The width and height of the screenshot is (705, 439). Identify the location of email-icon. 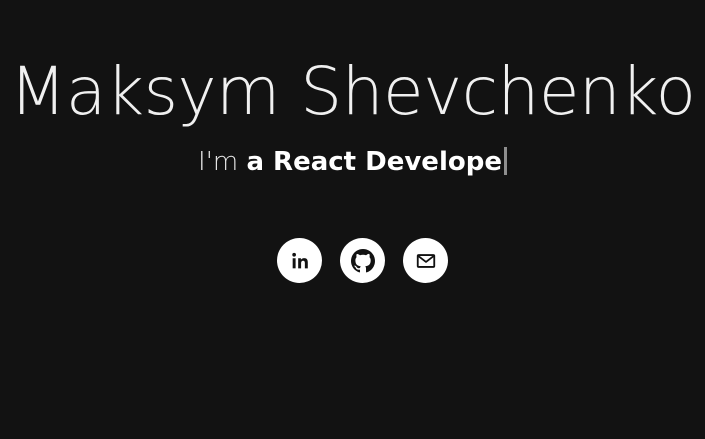
(426, 261).